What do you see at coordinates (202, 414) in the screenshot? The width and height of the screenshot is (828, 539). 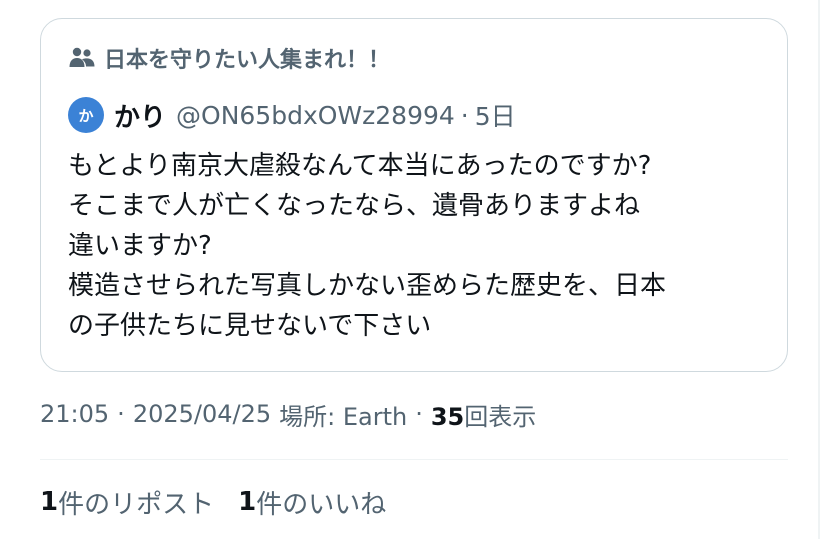 I see `post-timestamp-date: 2025/04/25` at bounding box center [202, 414].